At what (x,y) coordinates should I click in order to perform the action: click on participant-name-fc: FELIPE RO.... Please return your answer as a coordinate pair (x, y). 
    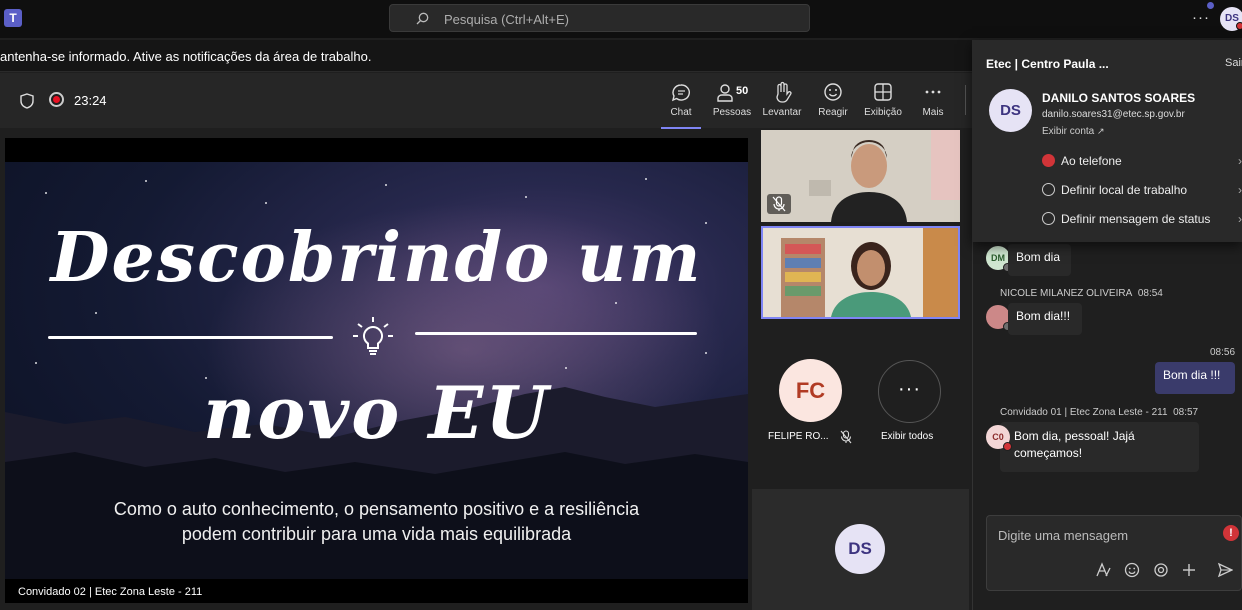
    Looking at the image, I should click on (798, 436).